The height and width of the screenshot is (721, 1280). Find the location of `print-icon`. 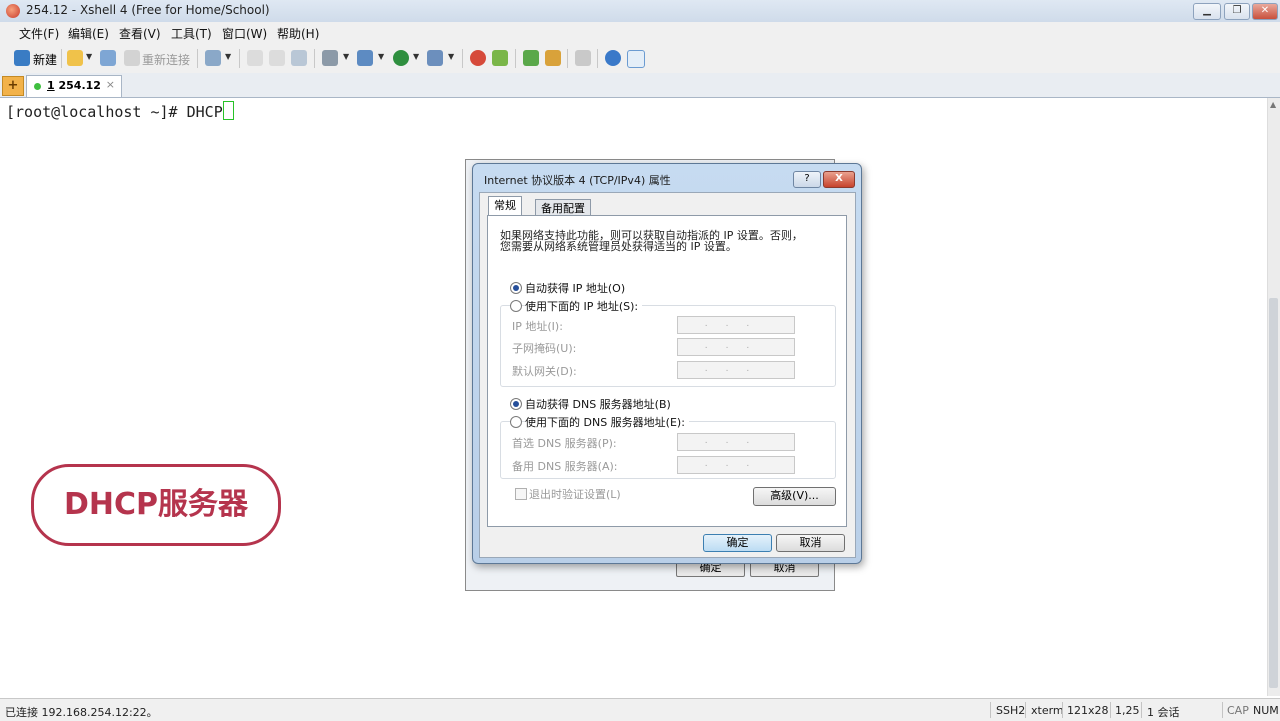

print-icon is located at coordinates (330, 58).